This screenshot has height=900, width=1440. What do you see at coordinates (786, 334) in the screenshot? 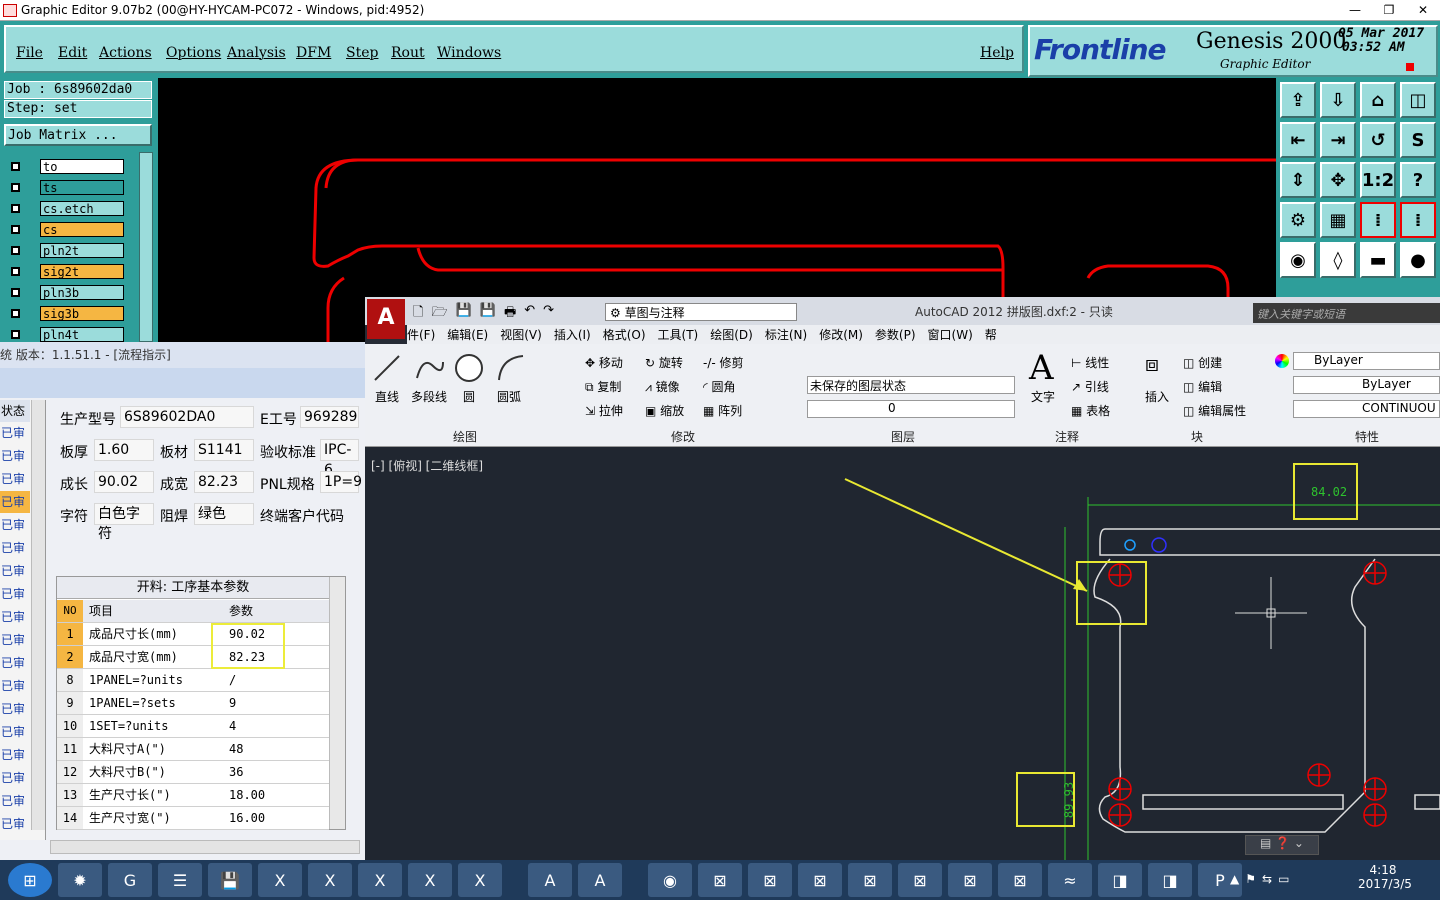
I see `acad-menu-item: 标注(N)` at bounding box center [786, 334].